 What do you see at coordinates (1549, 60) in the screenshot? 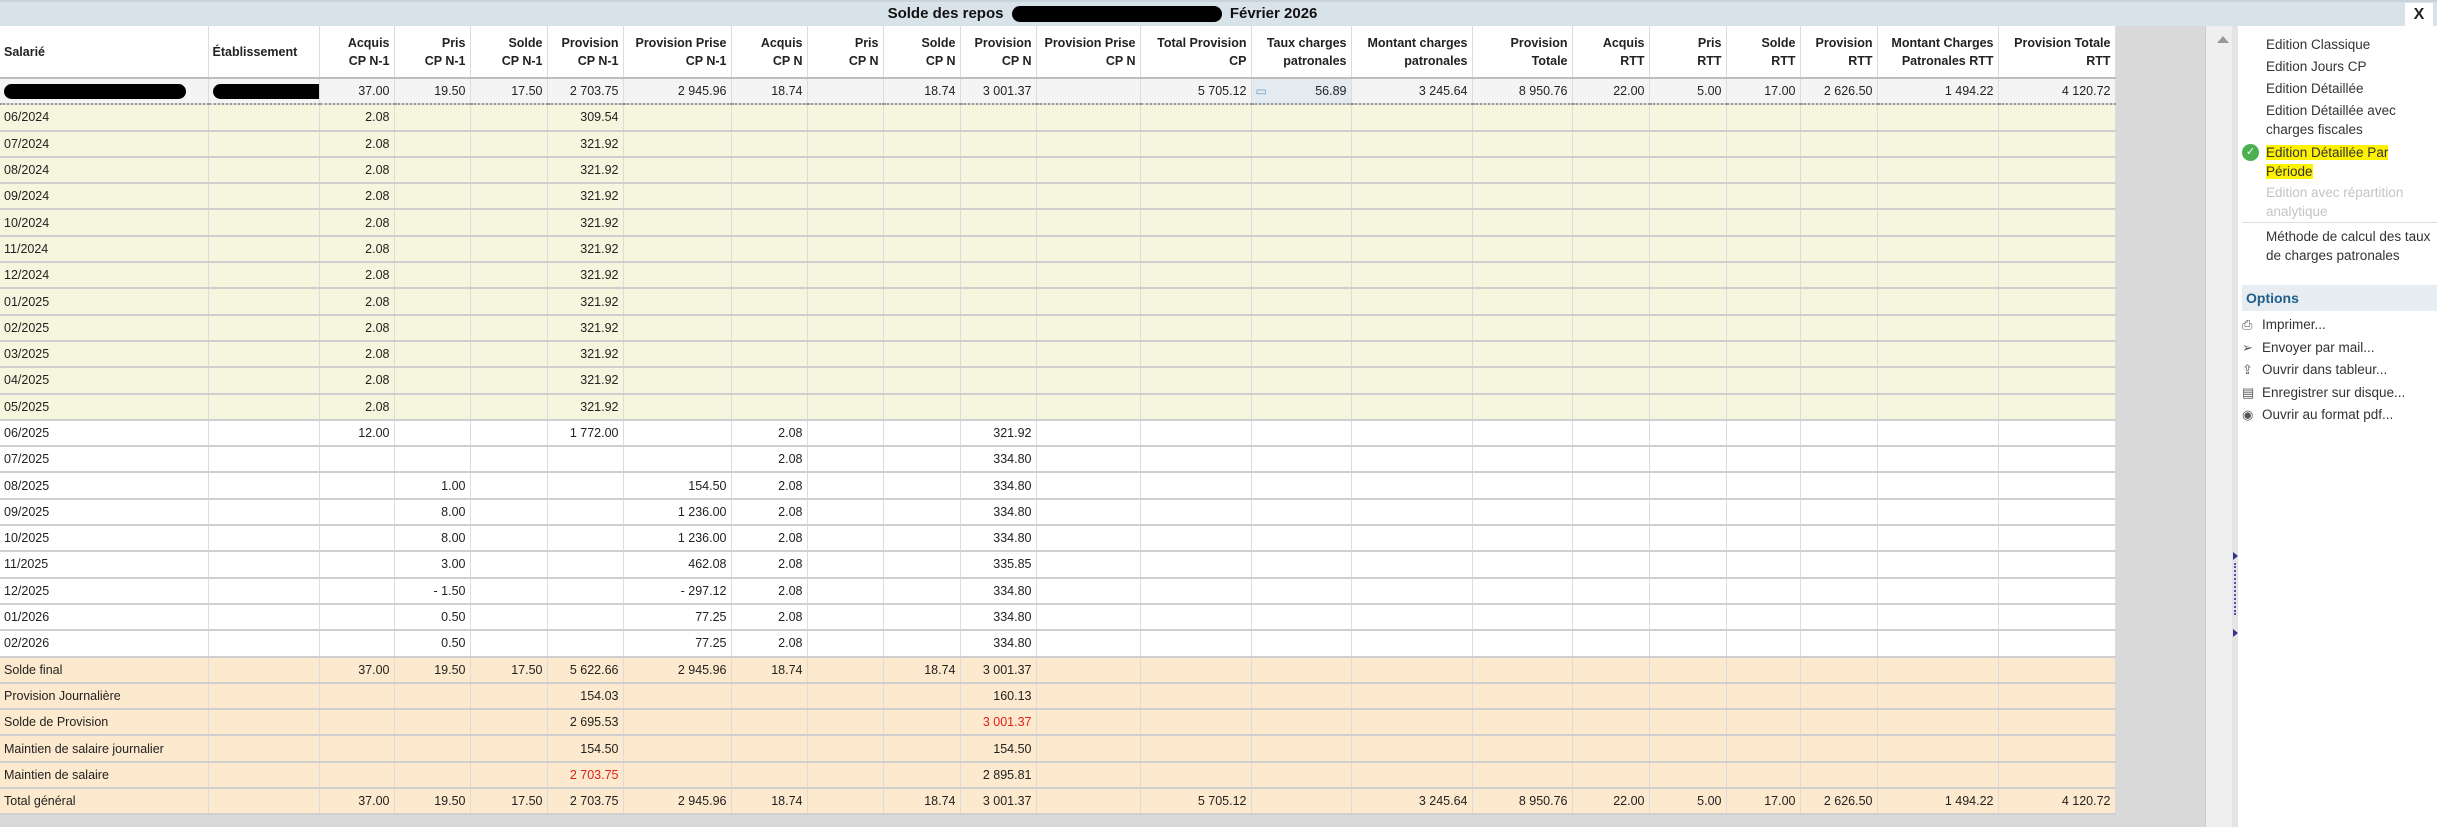
I see `column-header-line: Totale` at bounding box center [1549, 60].